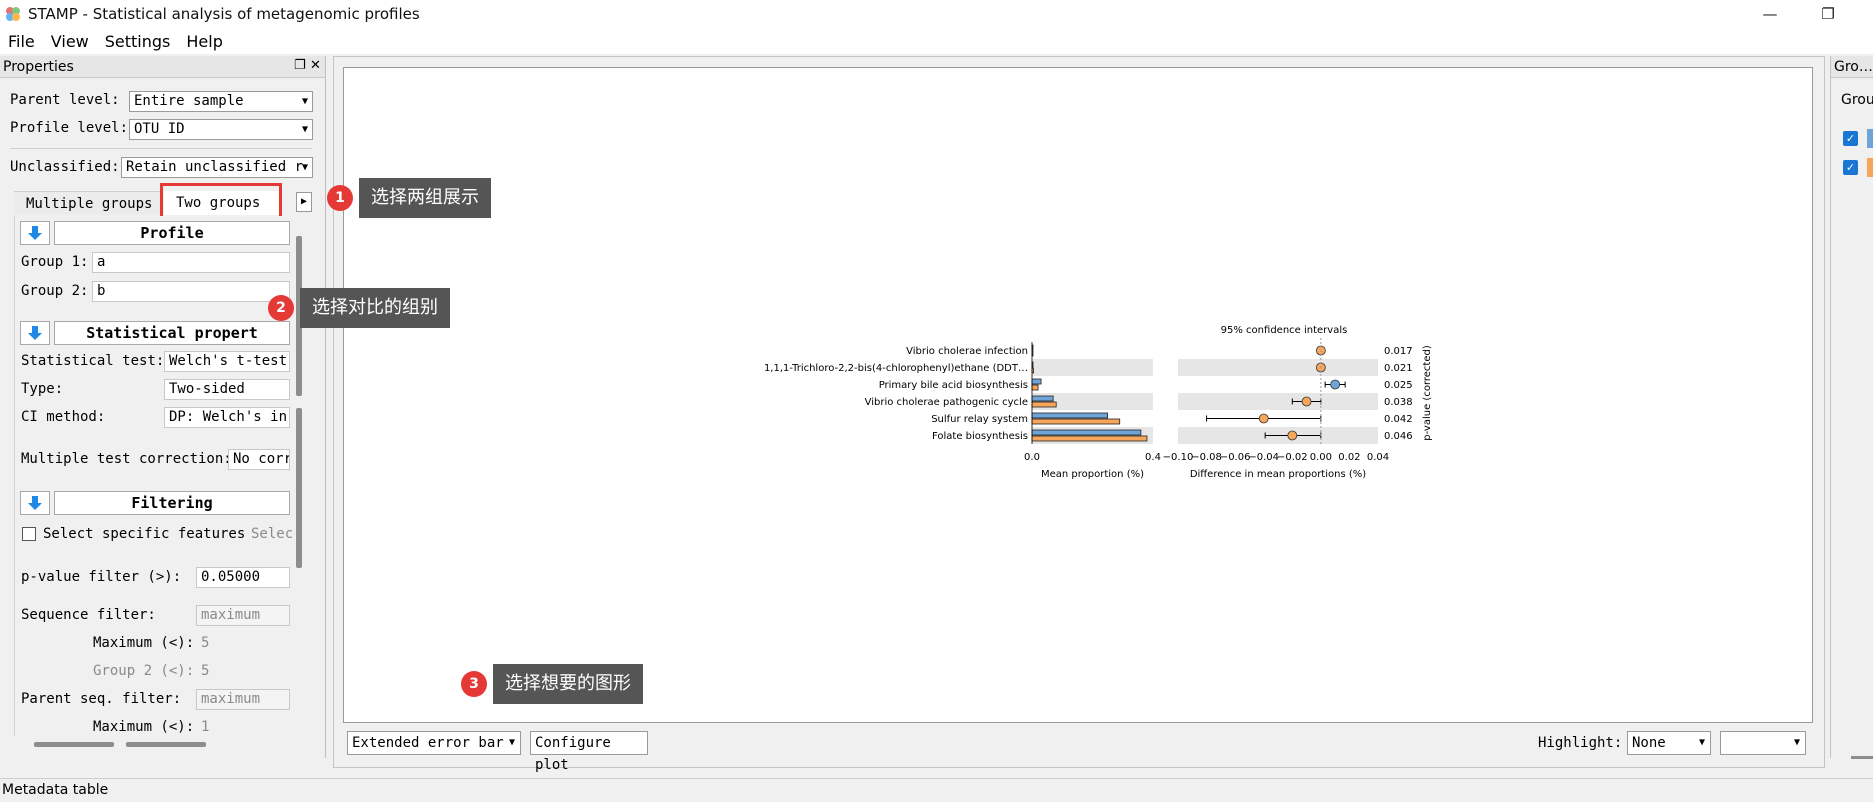  Describe the element at coordinates (953, 385) in the screenshot. I see `feature-label: Primary bile acid biosynthesis` at that location.